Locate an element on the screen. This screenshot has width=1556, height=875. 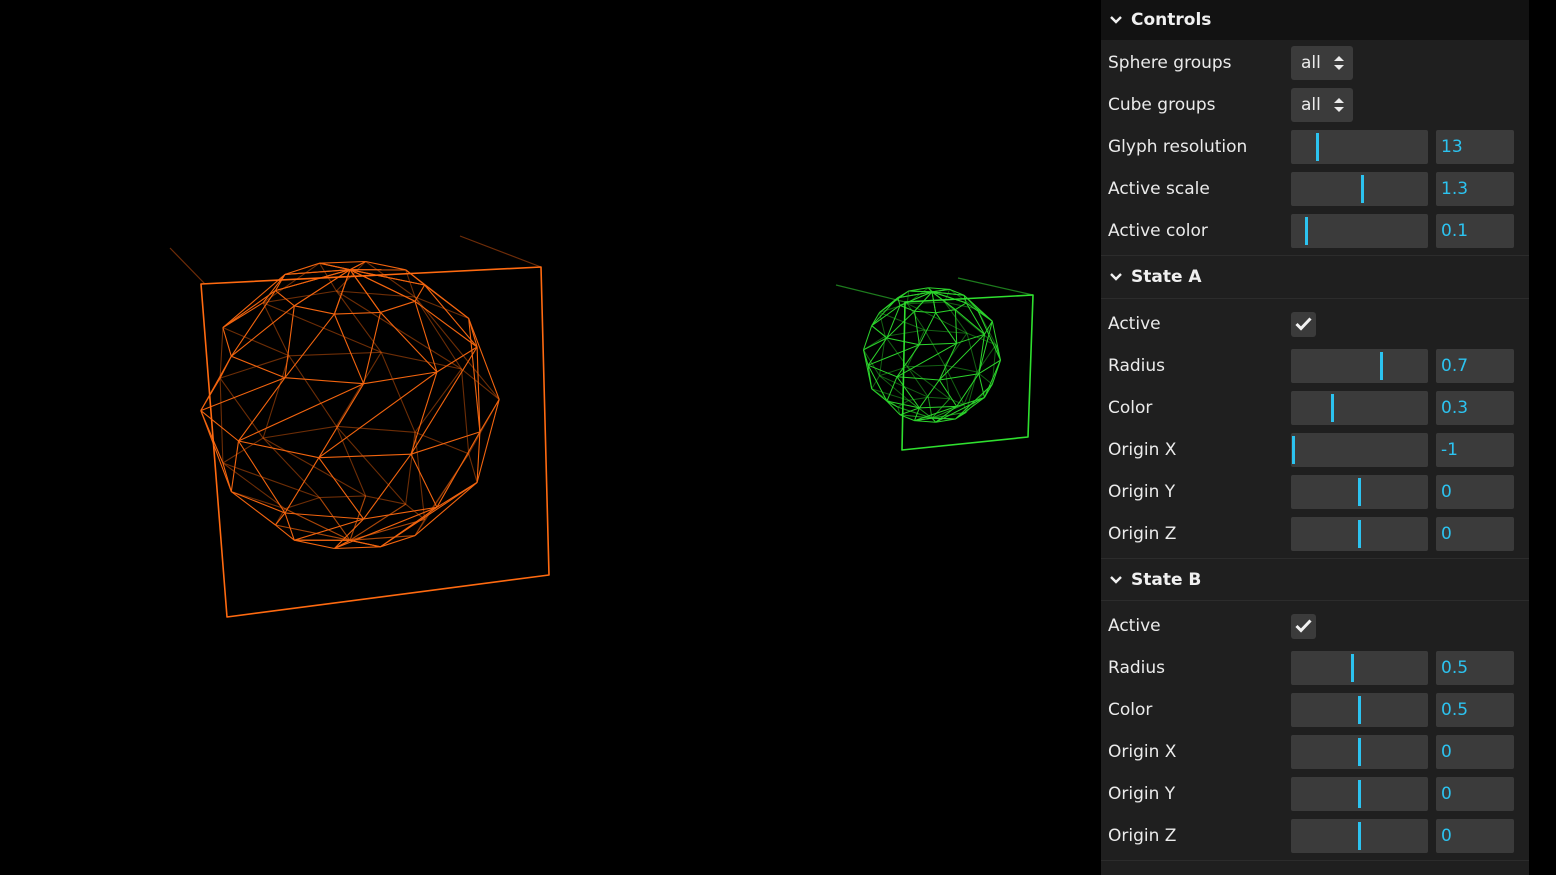
cube-groups-select: all is located at coordinates (1322, 105).